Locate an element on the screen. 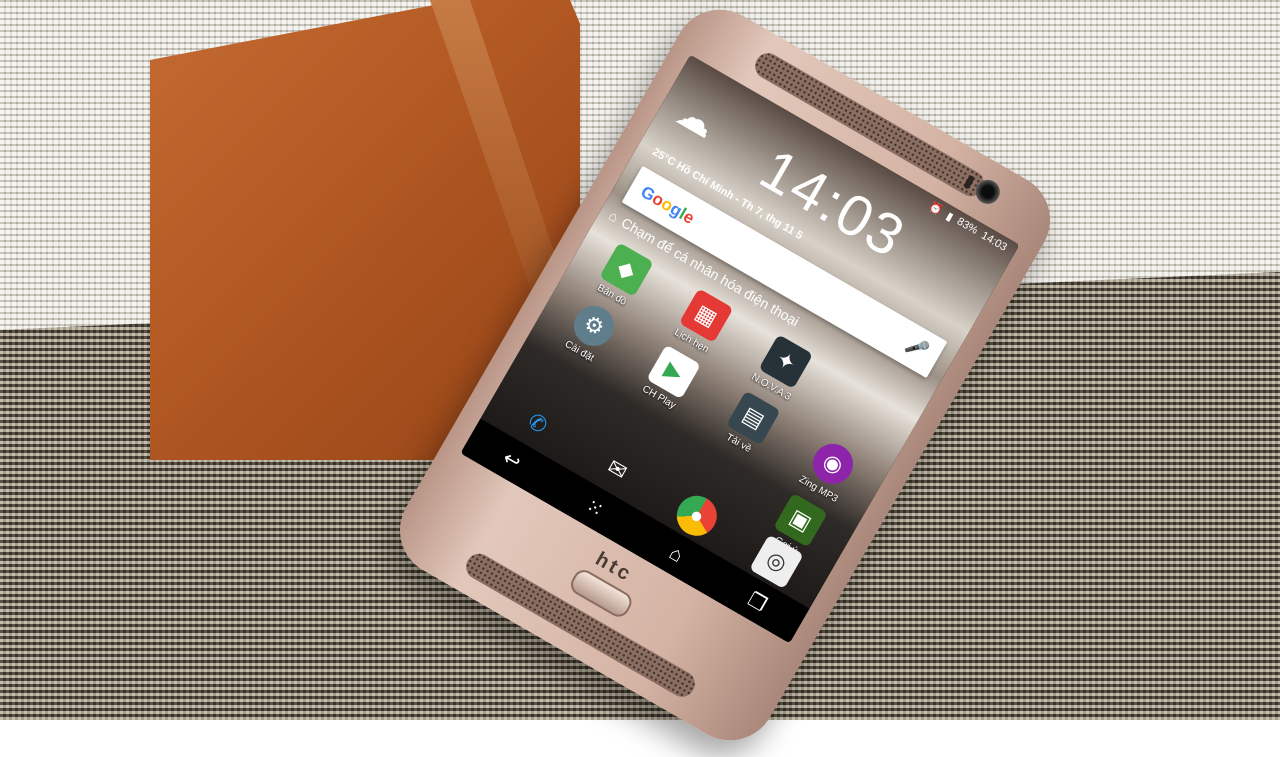  mic-icon: 🎤 is located at coordinates (917, 347).